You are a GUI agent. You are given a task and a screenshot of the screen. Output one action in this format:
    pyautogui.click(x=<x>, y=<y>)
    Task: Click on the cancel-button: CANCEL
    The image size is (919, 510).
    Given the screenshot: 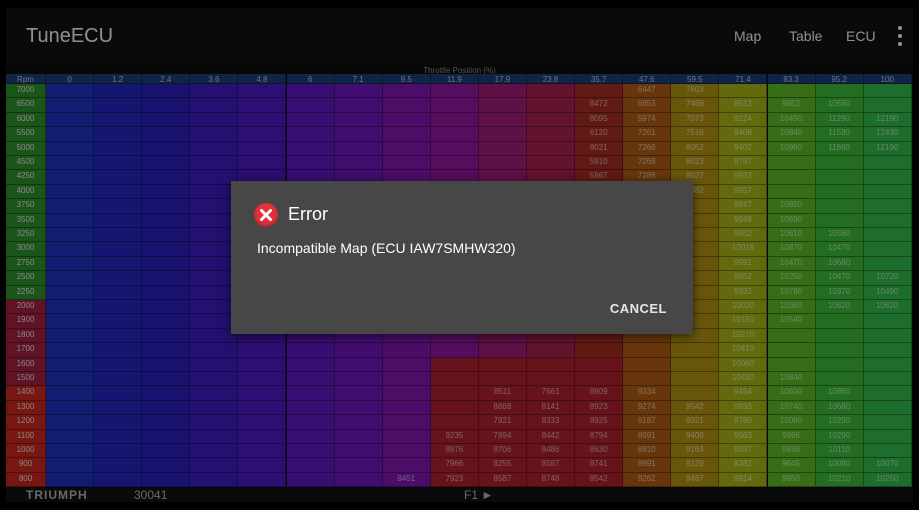 What is the action you would take?
    pyautogui.click(x=638, y=308)
    